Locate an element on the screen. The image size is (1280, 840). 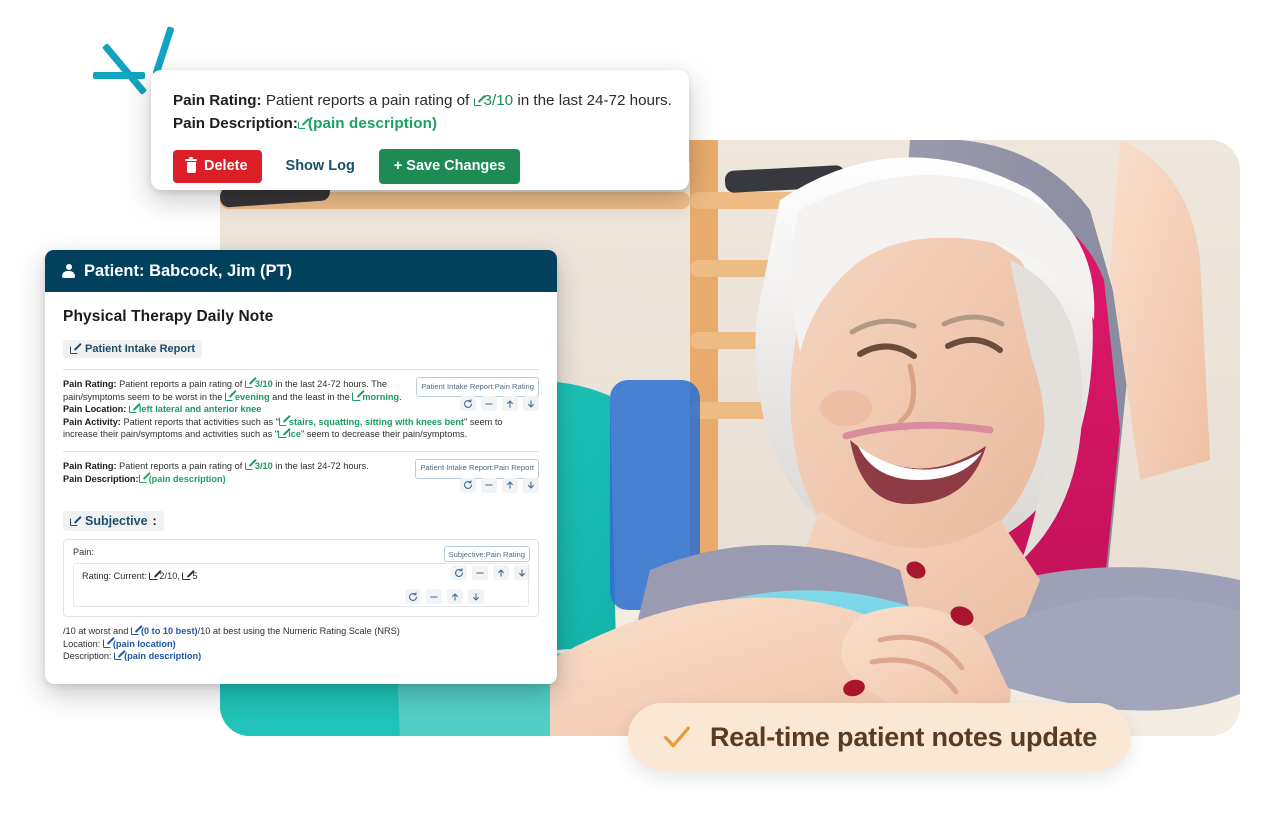
sparkle-line-diagonal is located at coordinates (124, 69).